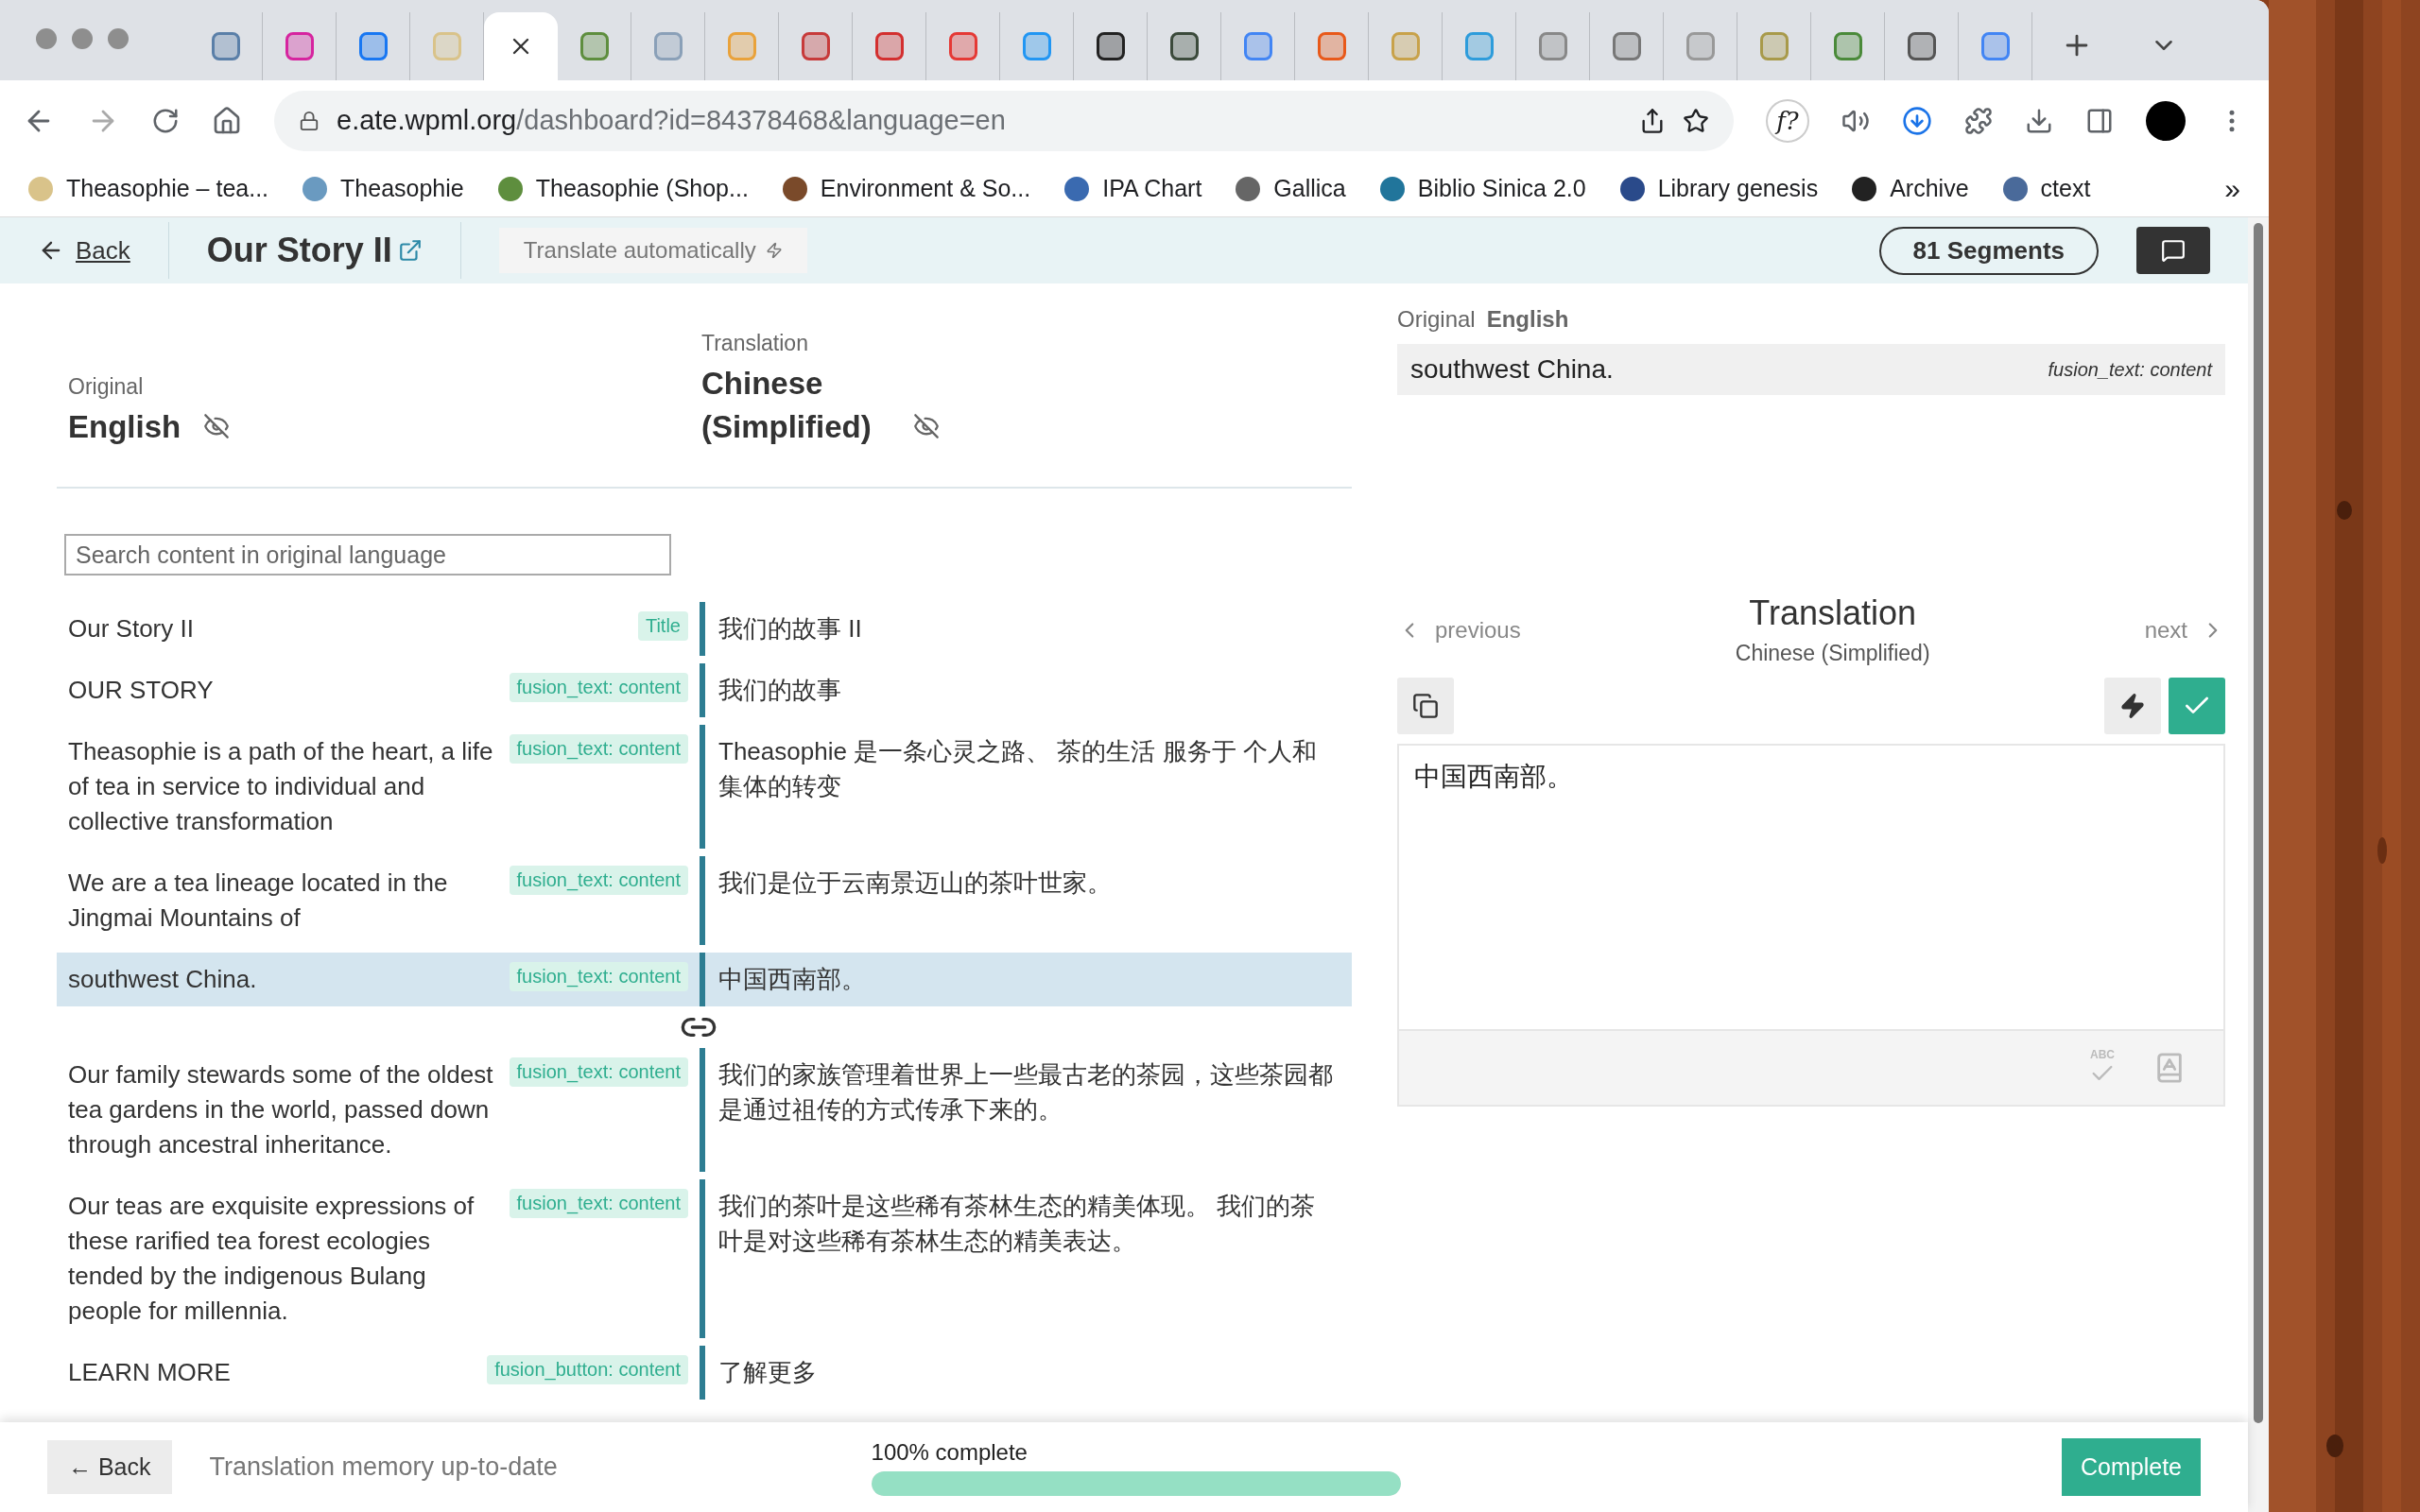 The image size is (2420, 1512). What do you see at coordinates (915, 884) in the screenshot?
I see `target-text: 我们是位于云南景迈山的茶叶世家。` at bounding box center [915, 884].